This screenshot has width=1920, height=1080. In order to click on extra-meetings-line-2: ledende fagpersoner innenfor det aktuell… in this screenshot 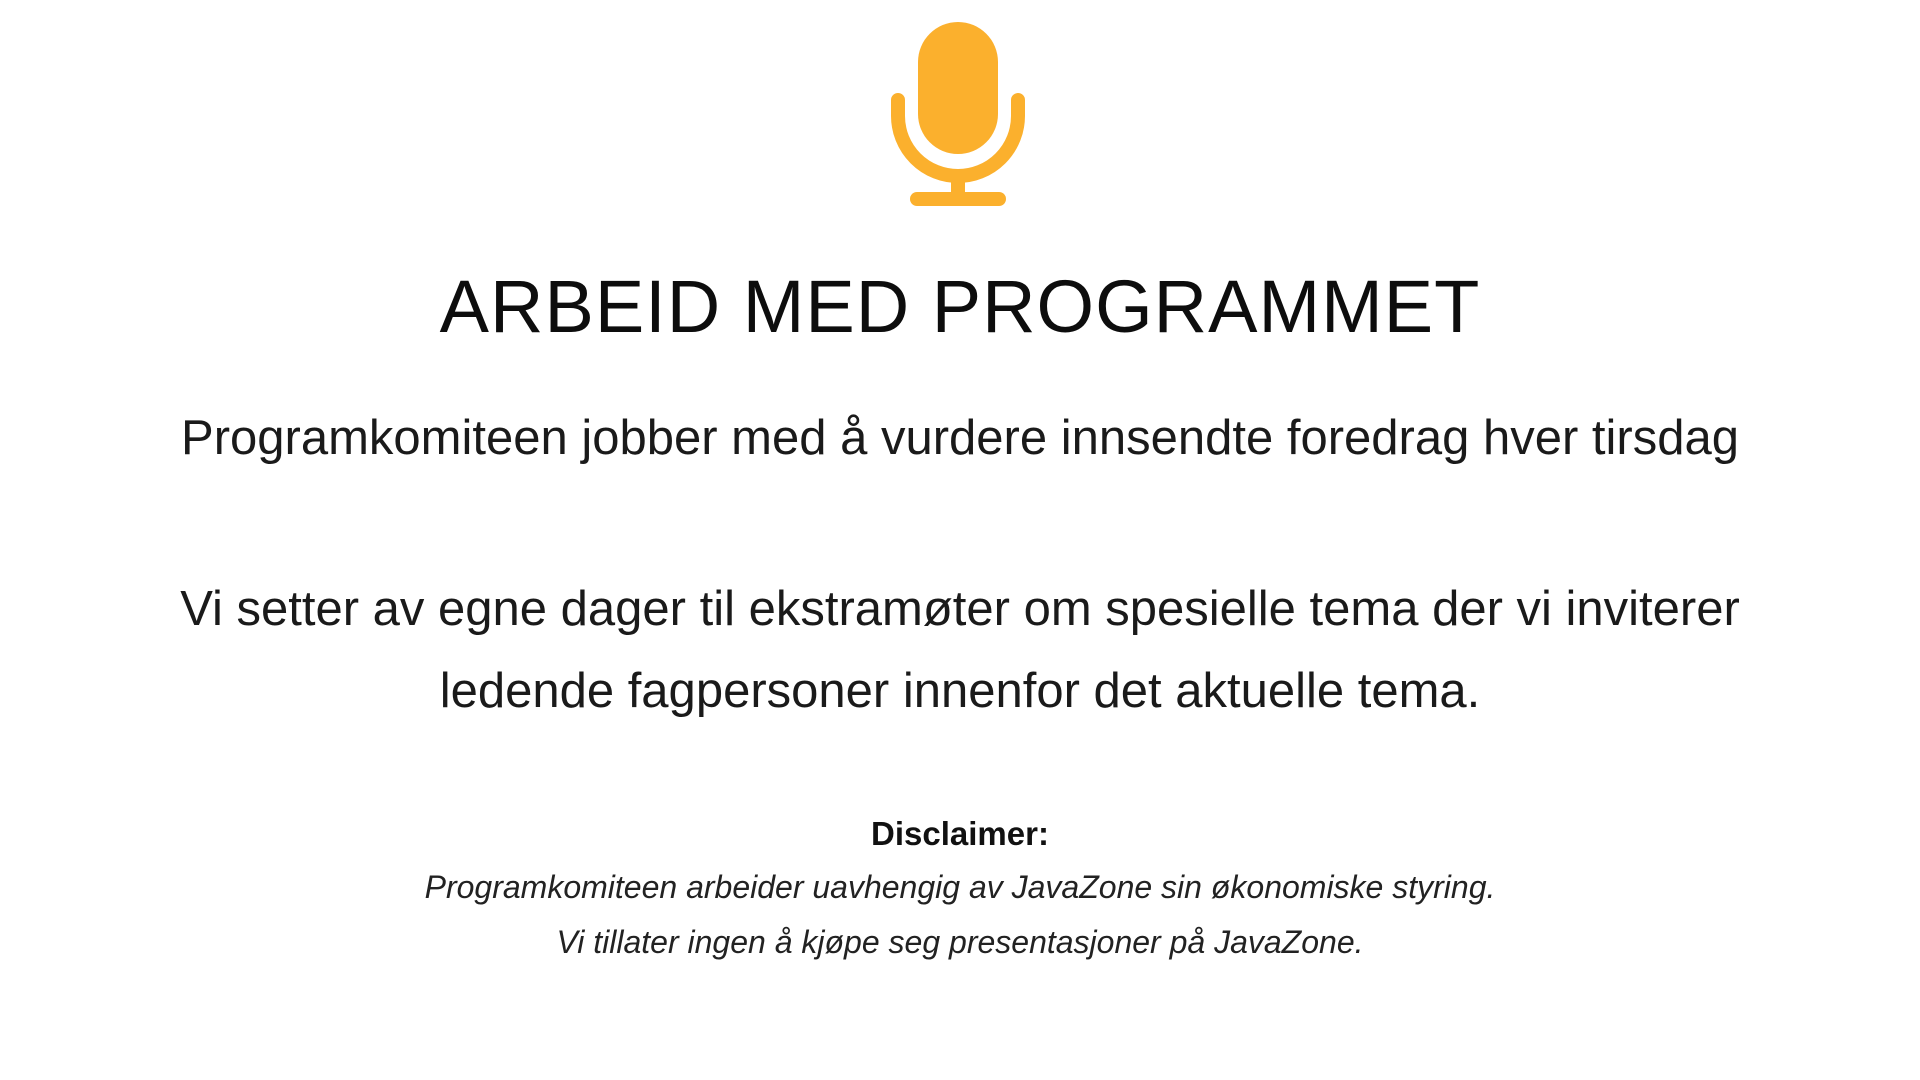, I will do `click(960, 691)`.